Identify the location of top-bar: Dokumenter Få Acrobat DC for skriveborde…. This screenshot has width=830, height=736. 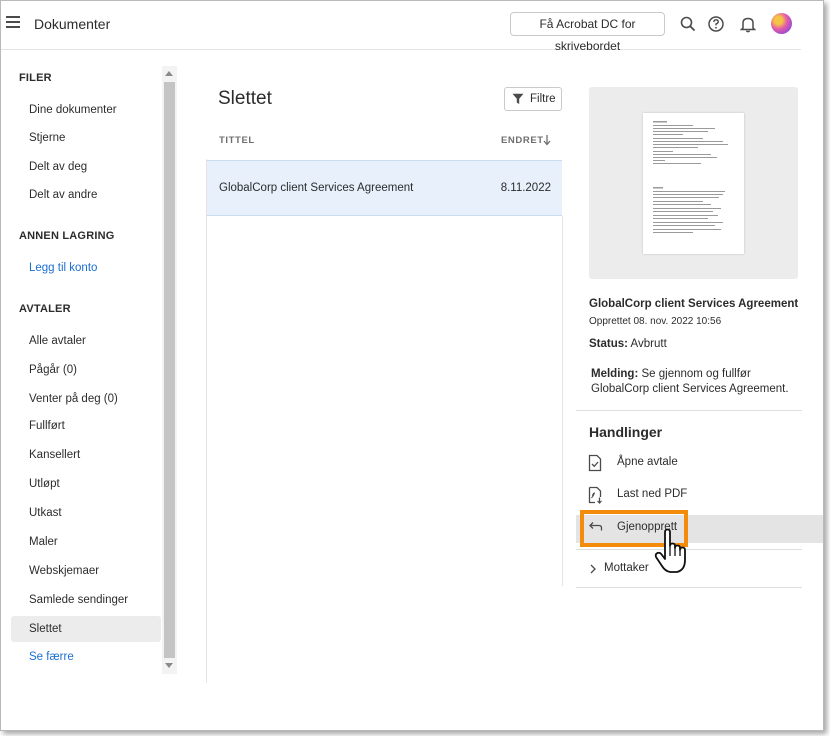
(401, 27).